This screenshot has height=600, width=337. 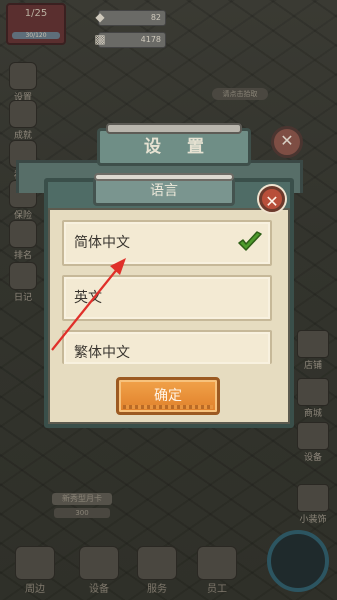 I want to click on machine-icon, so click(x=99, y=563).